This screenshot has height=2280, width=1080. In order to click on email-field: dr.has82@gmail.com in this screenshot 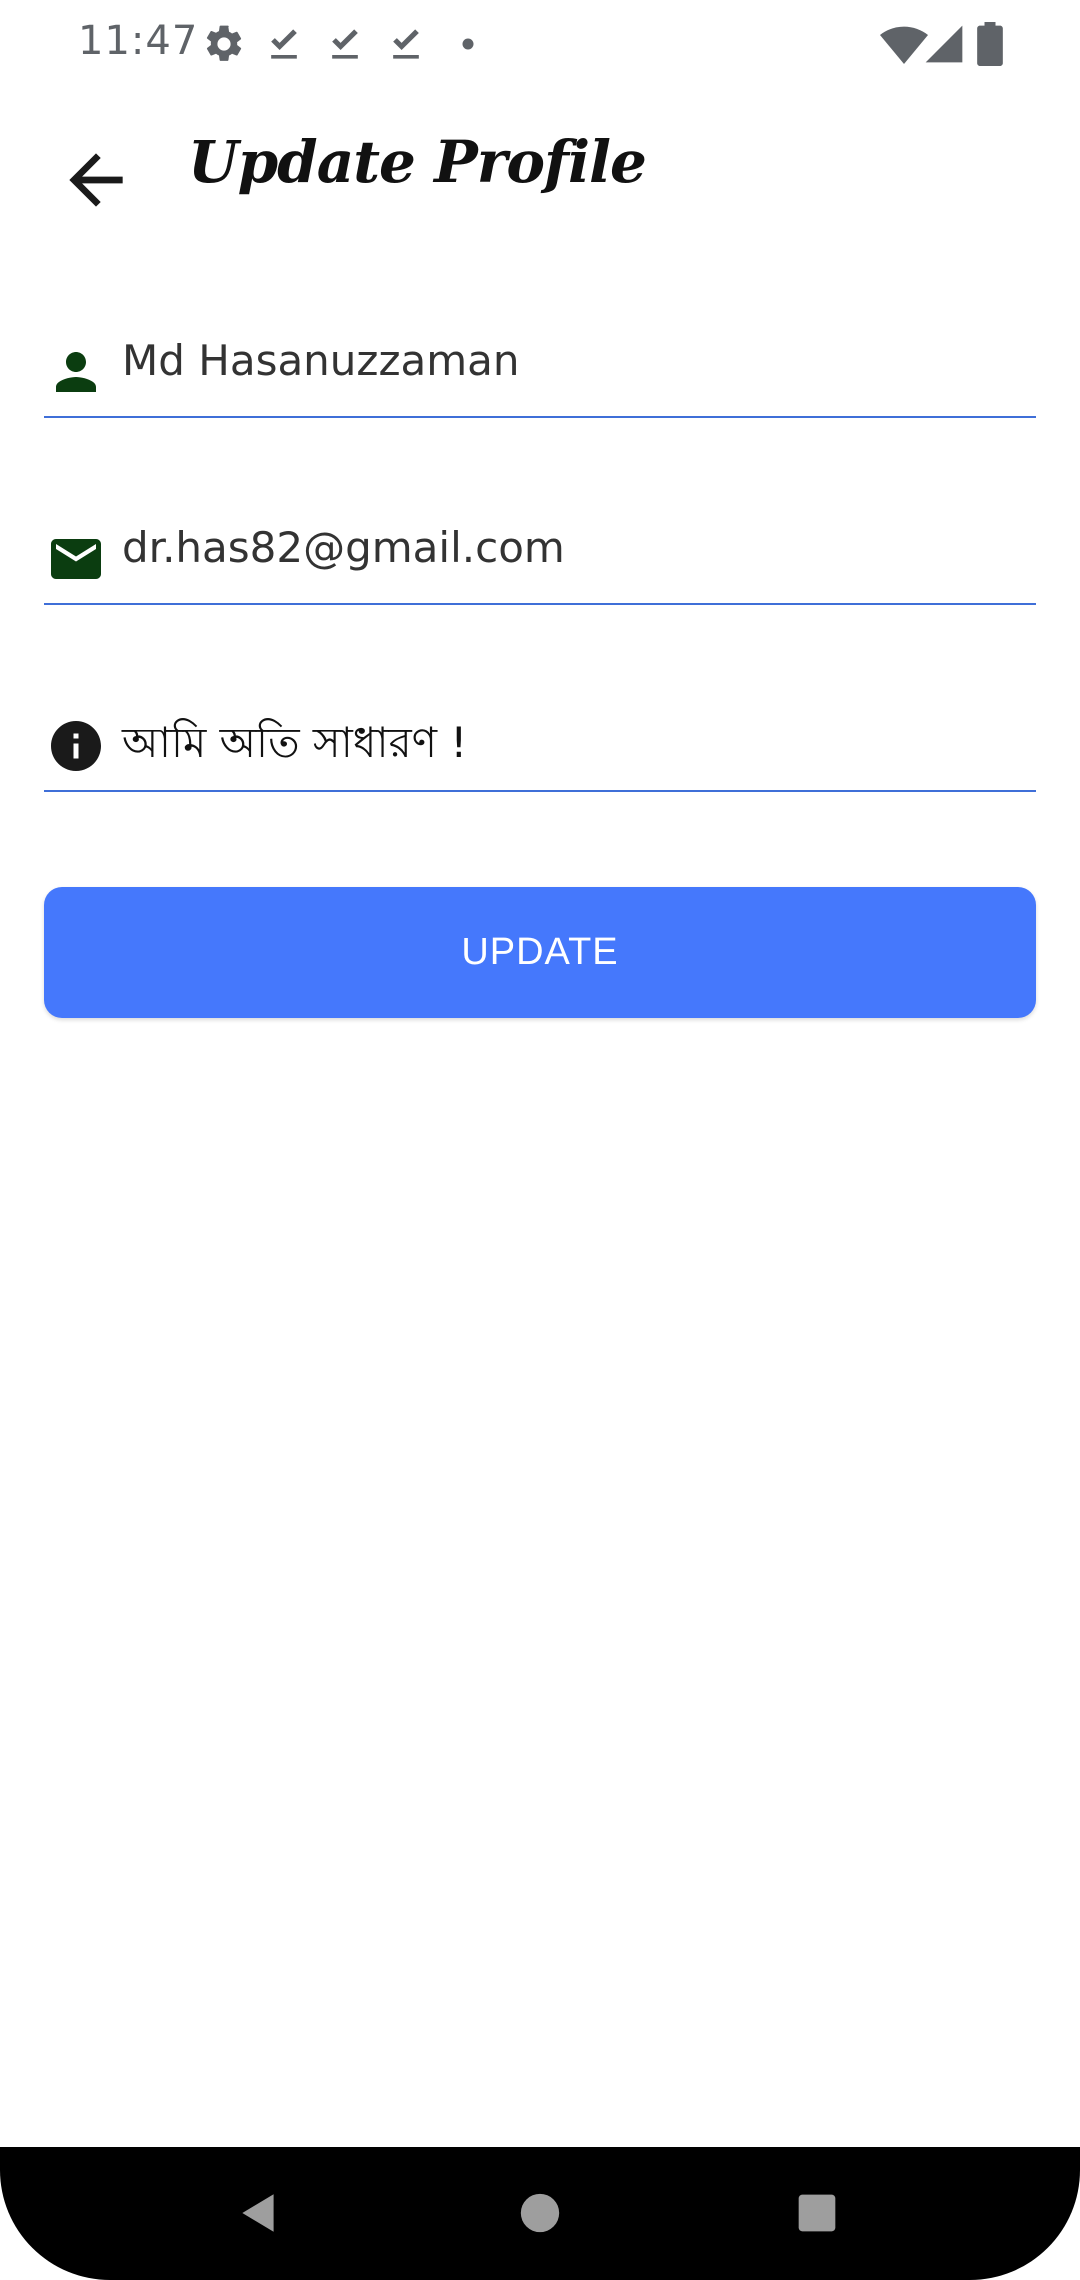, I will do `click(540, 559)`.